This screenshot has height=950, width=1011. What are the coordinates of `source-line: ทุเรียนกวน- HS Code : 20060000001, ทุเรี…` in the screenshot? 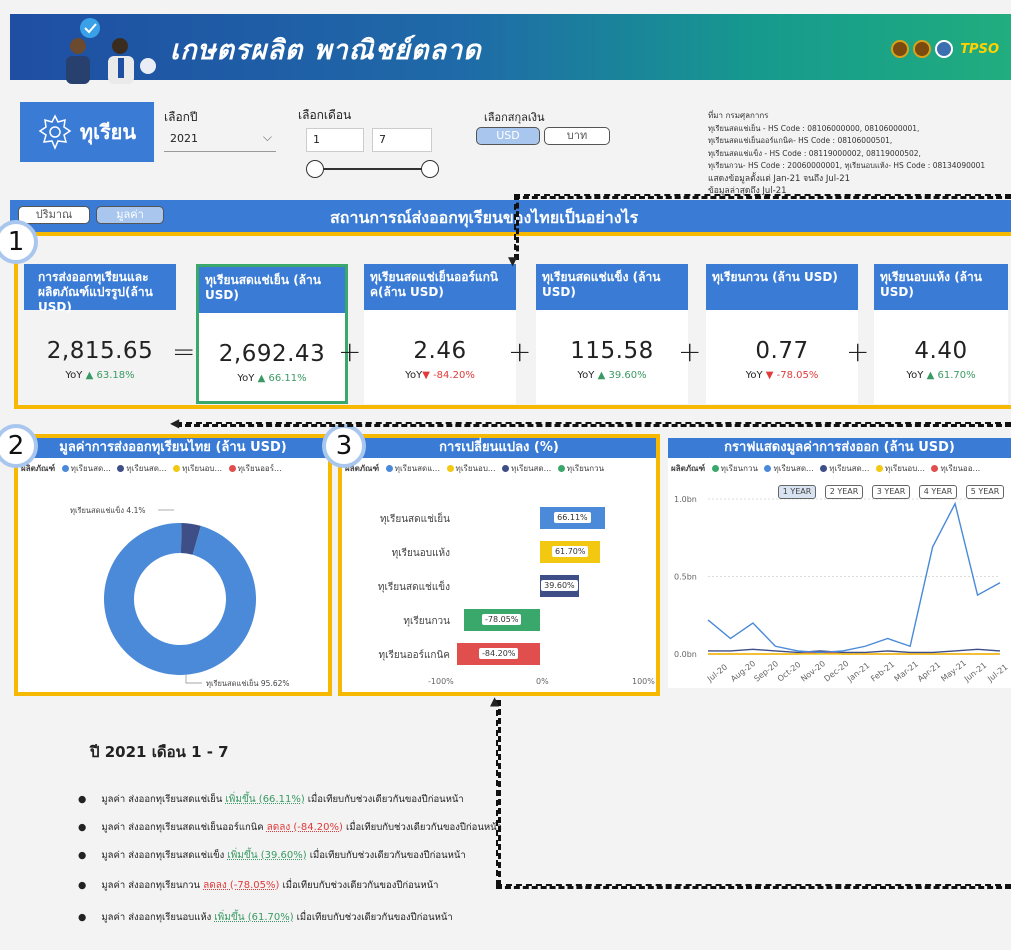 It's located at (847, 165).